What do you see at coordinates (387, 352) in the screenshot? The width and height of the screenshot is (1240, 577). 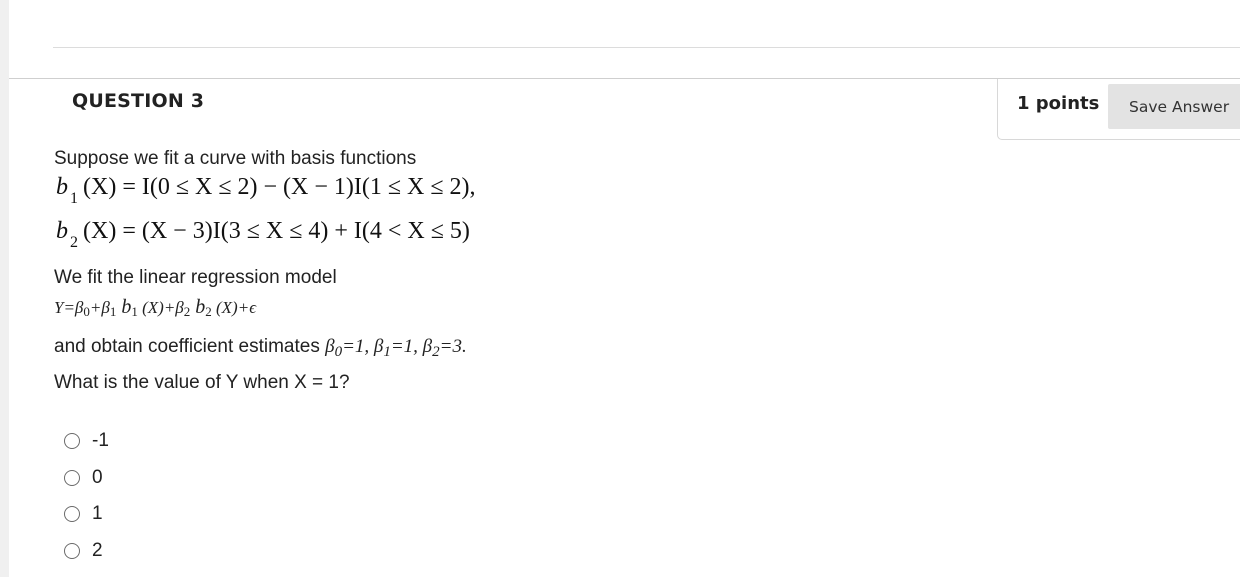 I see `beta-1-sub: 1` at bounding box center [387, 352].